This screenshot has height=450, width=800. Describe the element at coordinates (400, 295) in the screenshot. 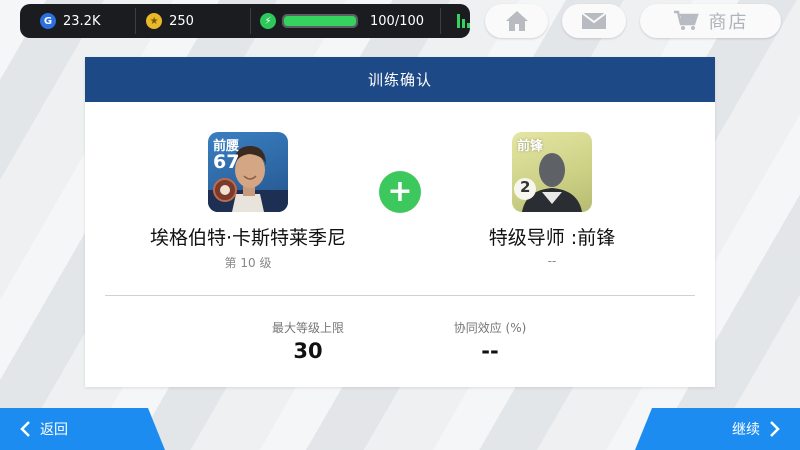

I see `divider` at that location.